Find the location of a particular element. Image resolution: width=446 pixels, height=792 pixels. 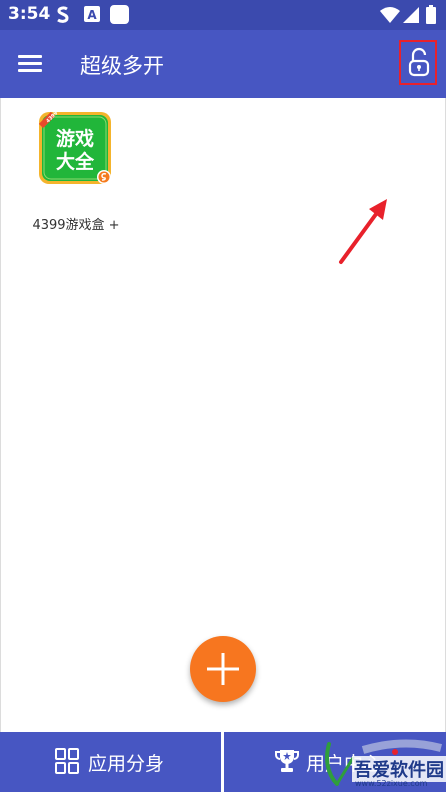

app-item-label: 4399游戏盒 + is located at coordinates (76, 225).